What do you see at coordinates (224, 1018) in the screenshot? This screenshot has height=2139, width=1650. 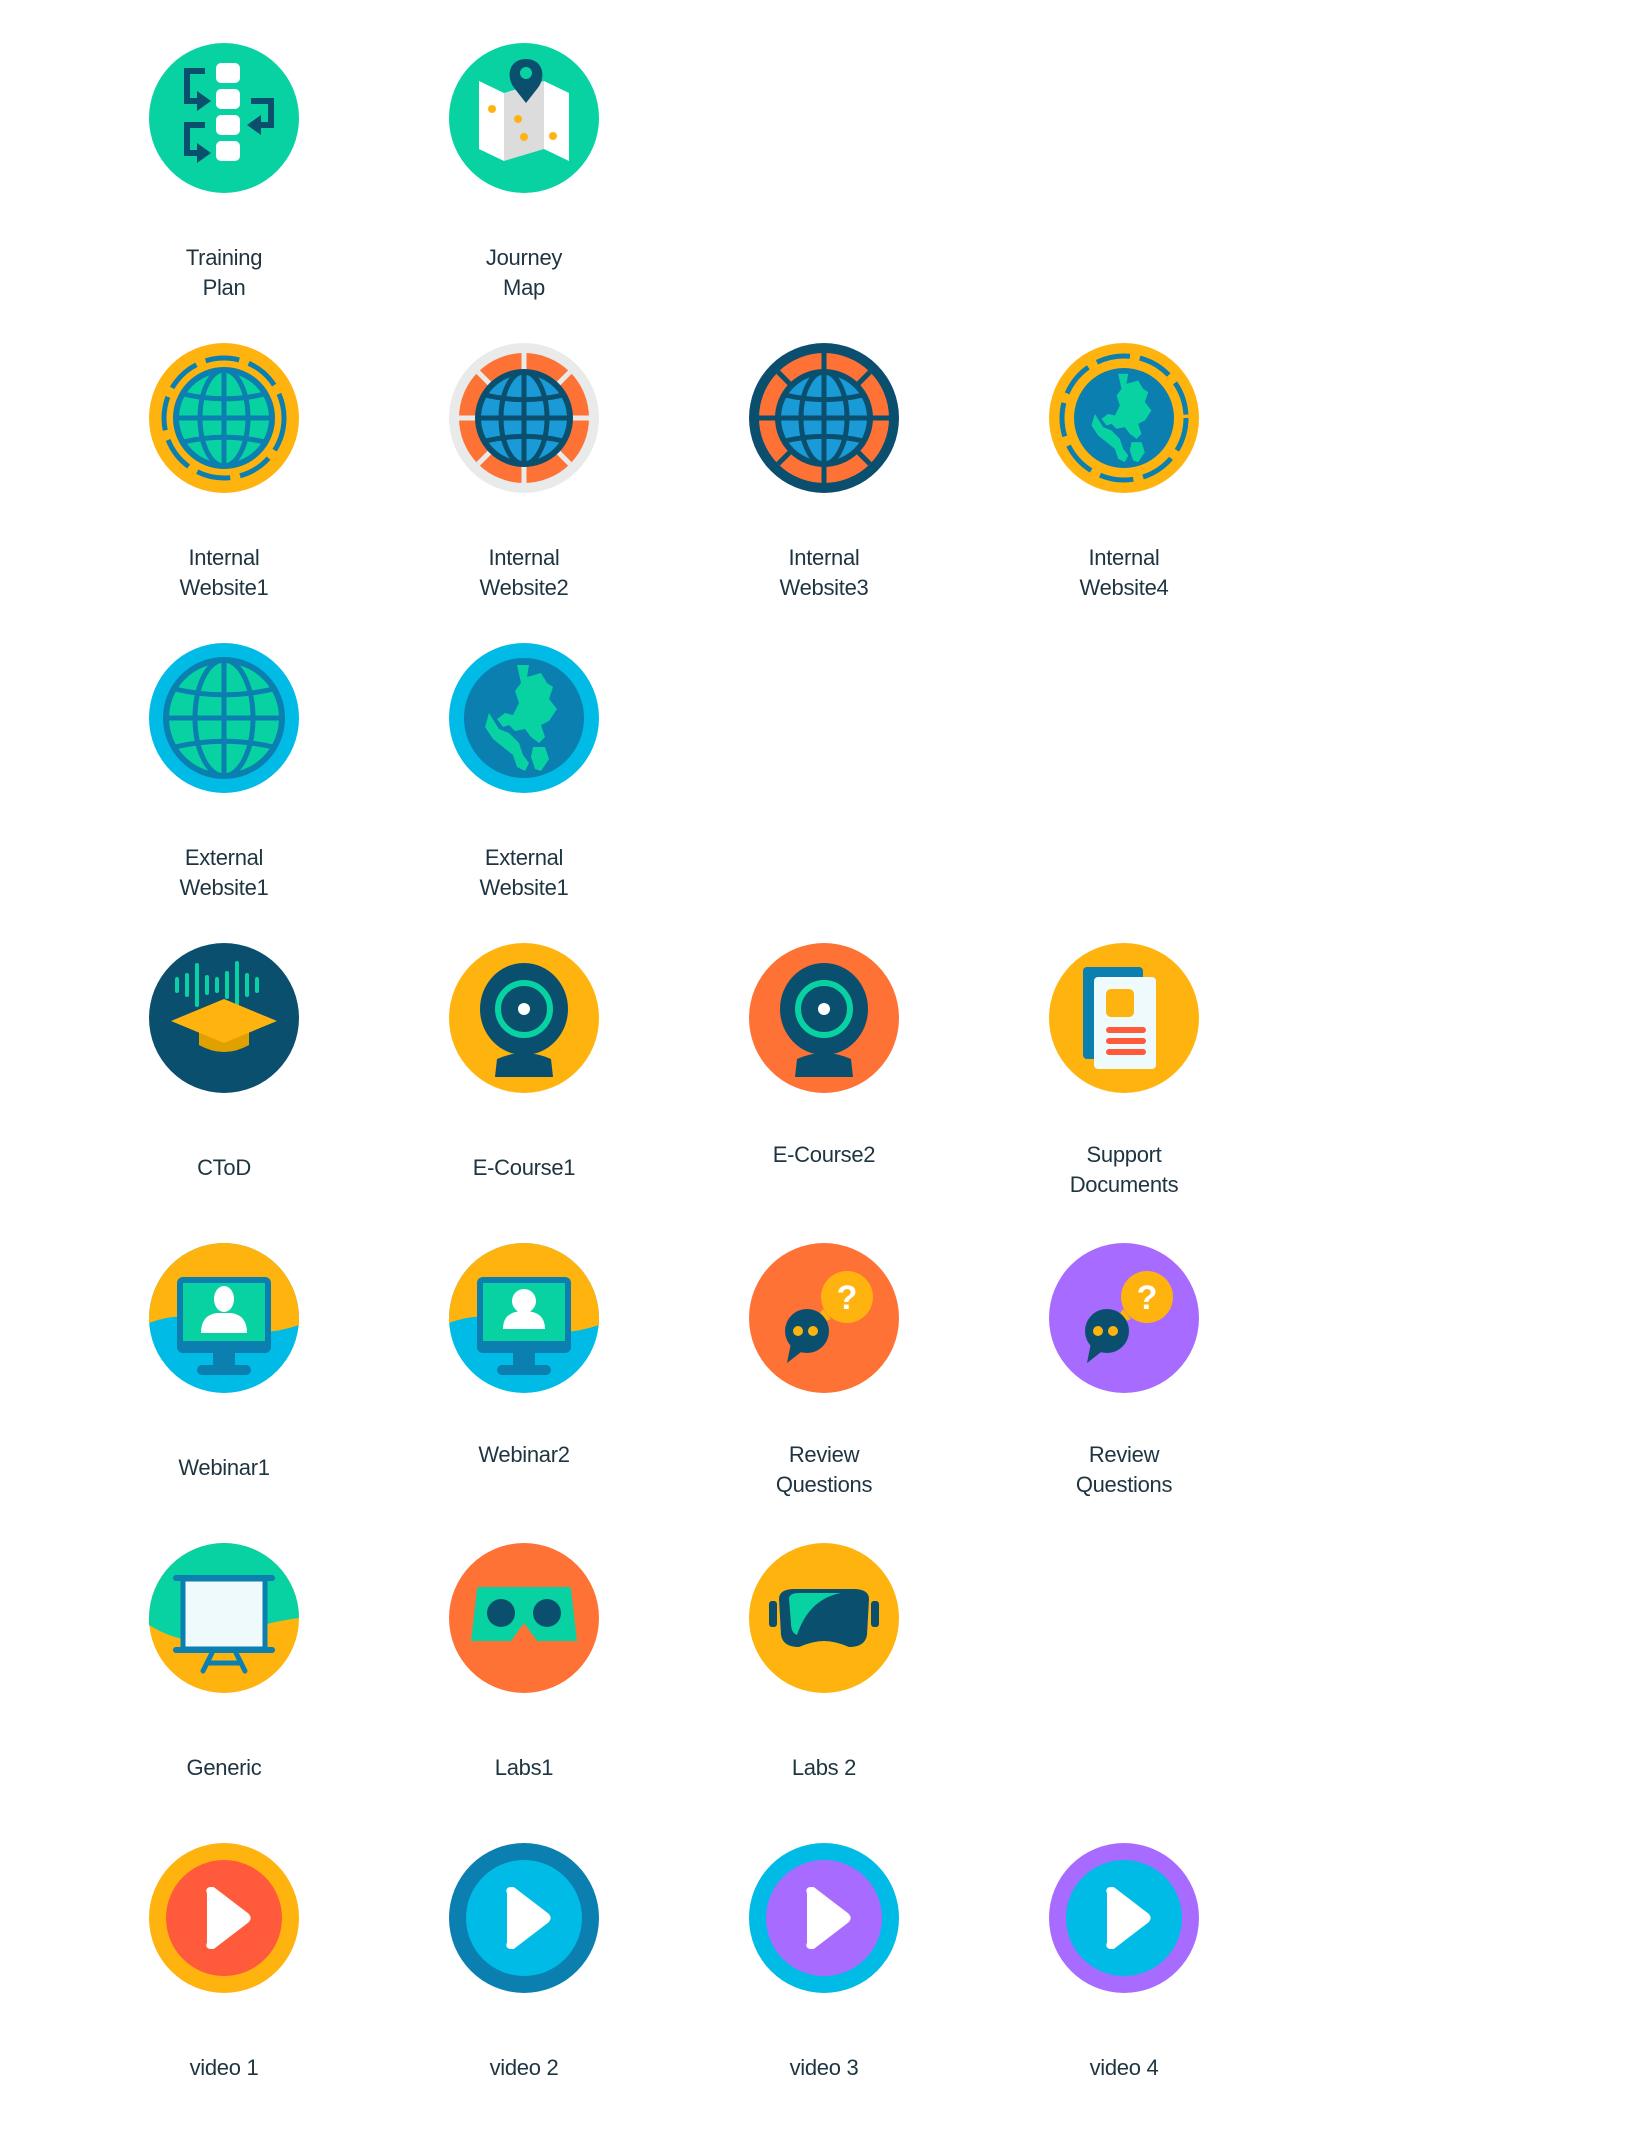 I see `graduation-cap-icon` at bounding box center [224, 1018].